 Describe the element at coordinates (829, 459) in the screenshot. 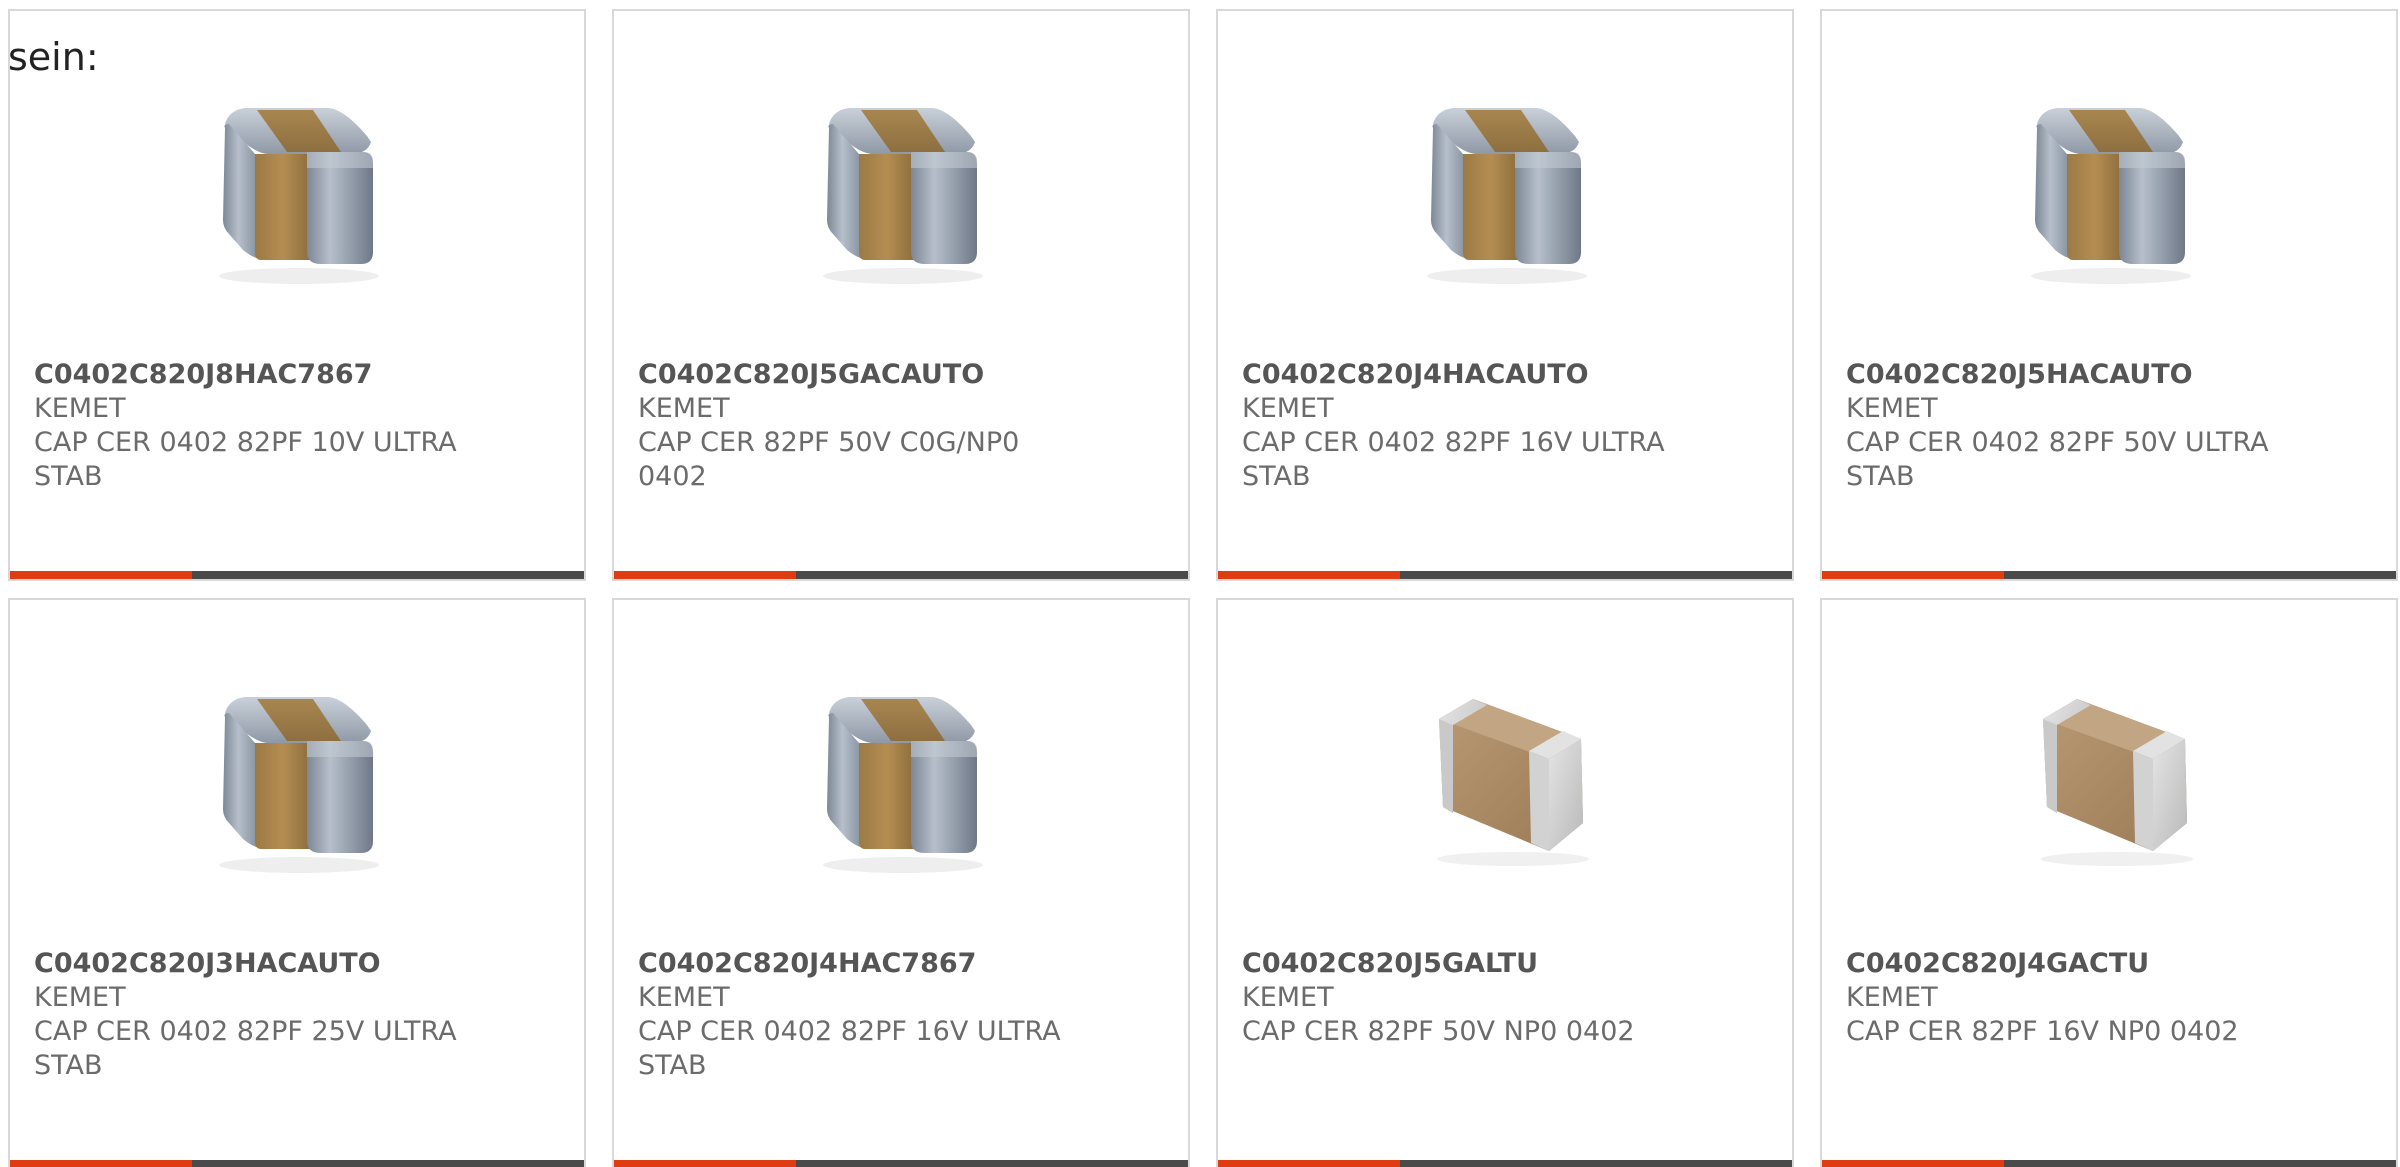

I see `product-description: CAP CER 82PF 50V C0G/NP0 0402` at that location.